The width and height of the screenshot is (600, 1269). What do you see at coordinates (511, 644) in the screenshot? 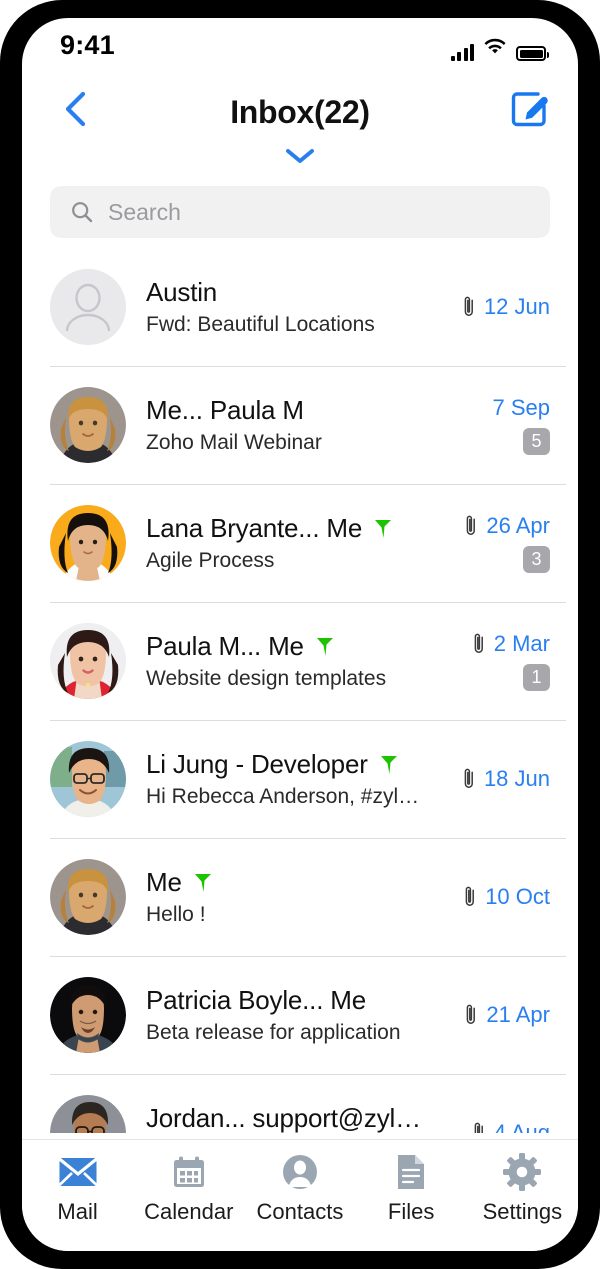
I see `mail-row-meta-top: 2 Mar` at bounding box center [511, 644].